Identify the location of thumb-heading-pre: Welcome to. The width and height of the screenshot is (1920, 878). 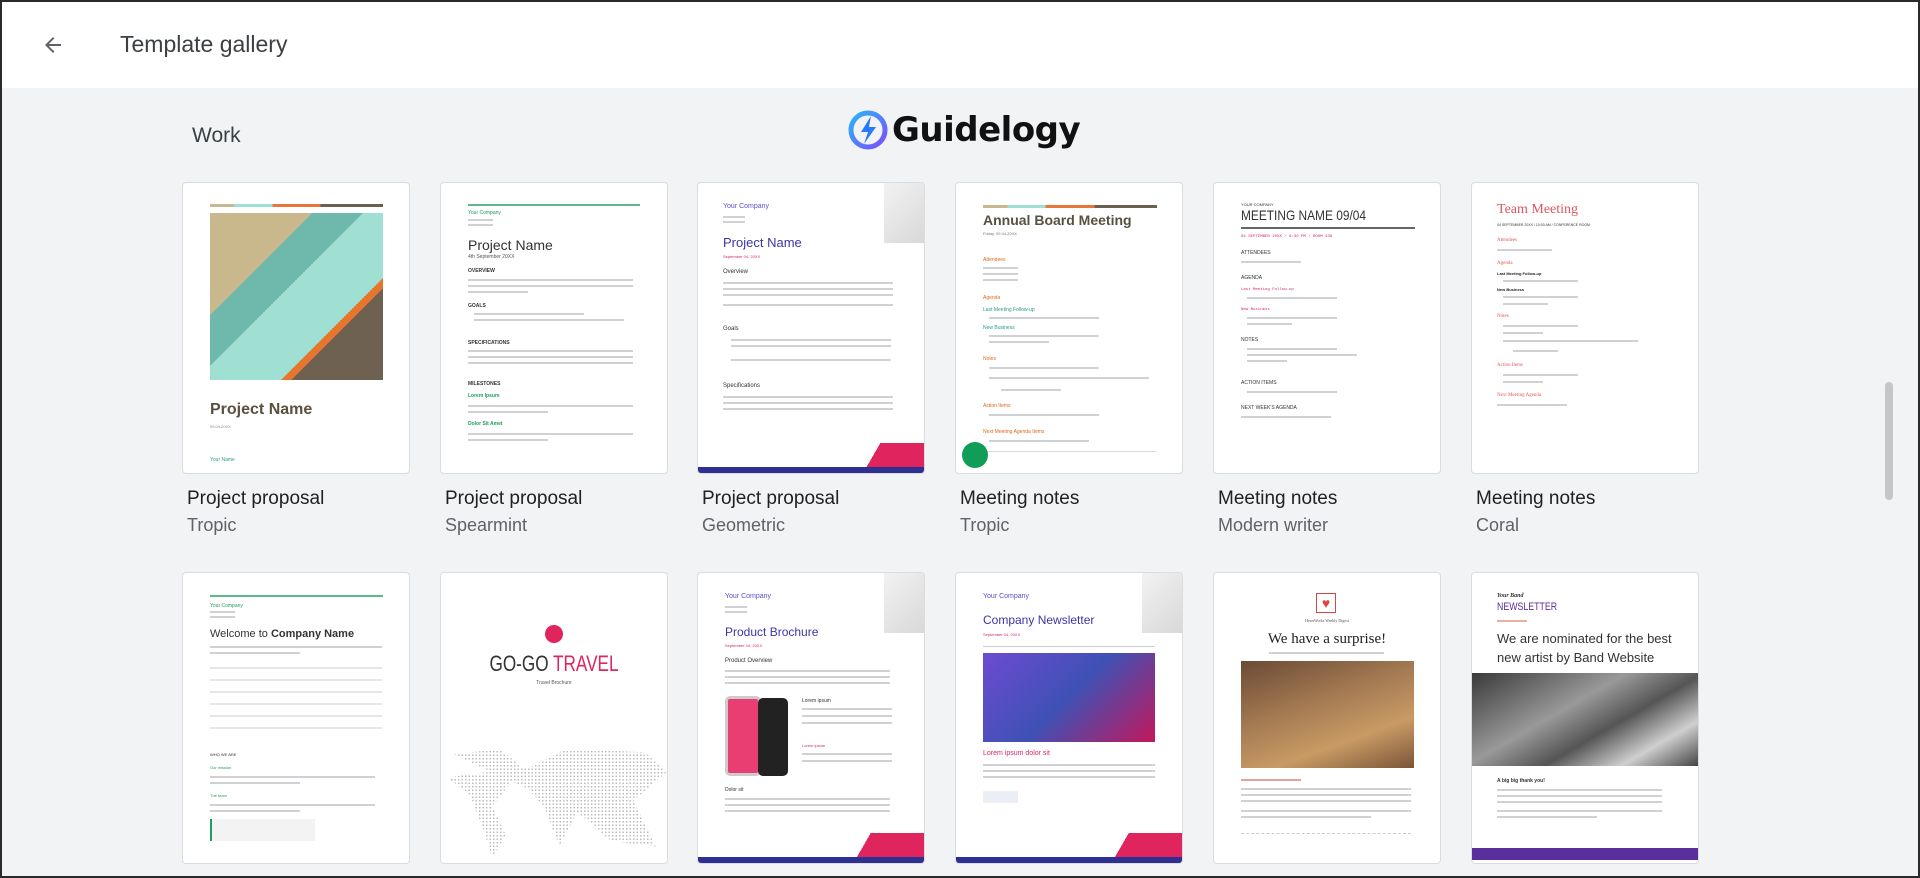
(240, 634).